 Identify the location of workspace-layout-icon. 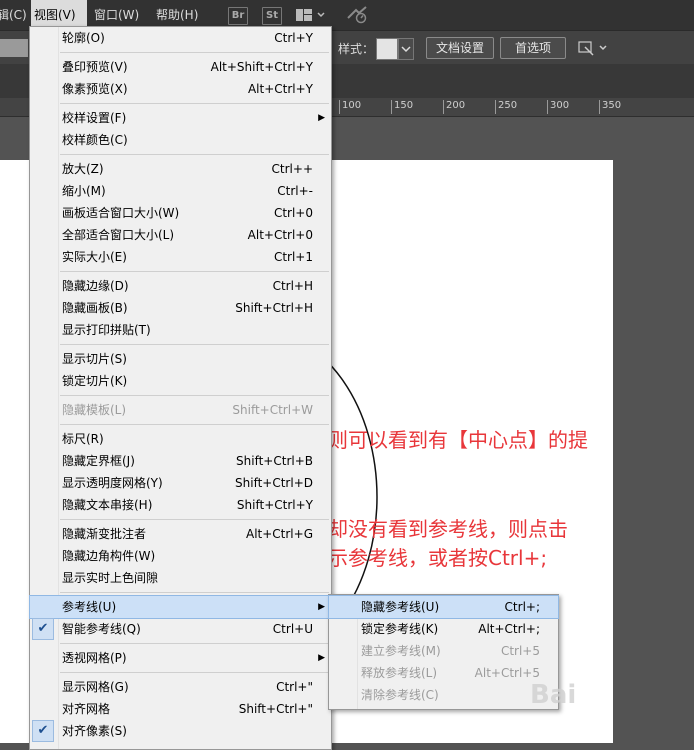
(311, 16).